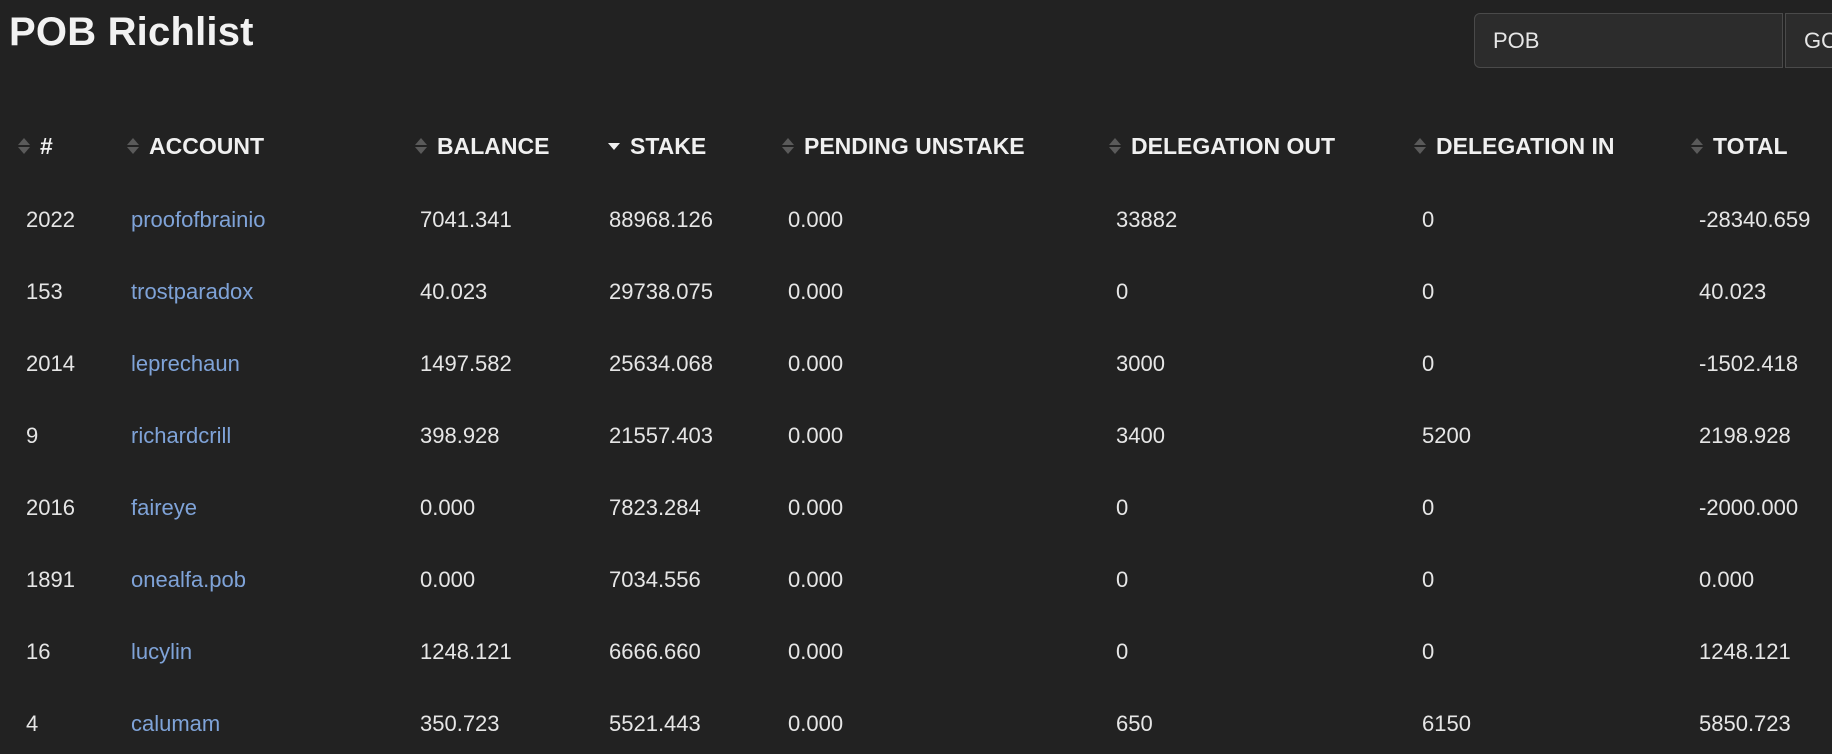 This screenshot has height=754, width=1832. What do you see at coordinates (466, 219) in the screenshot?
I see `cell-balance: 7041.341` at bounding box center [466, 219].